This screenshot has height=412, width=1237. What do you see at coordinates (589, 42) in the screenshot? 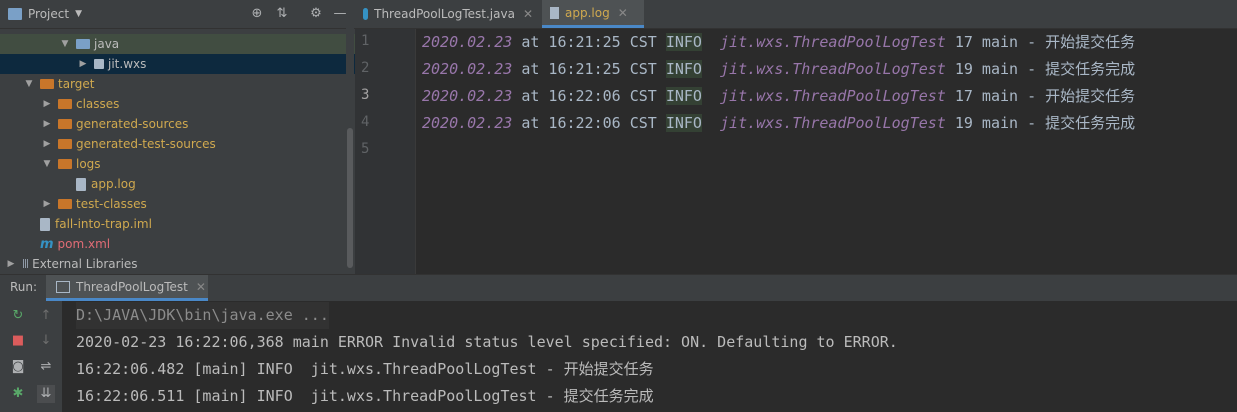
I see `log-time: at 16:21:25 CST` at bounding box center [589, 42].